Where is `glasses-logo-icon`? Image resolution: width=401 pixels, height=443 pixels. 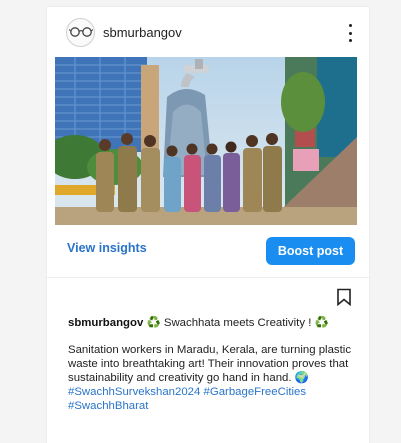 glasses-logo-icon is located at coordinates (80, 32).